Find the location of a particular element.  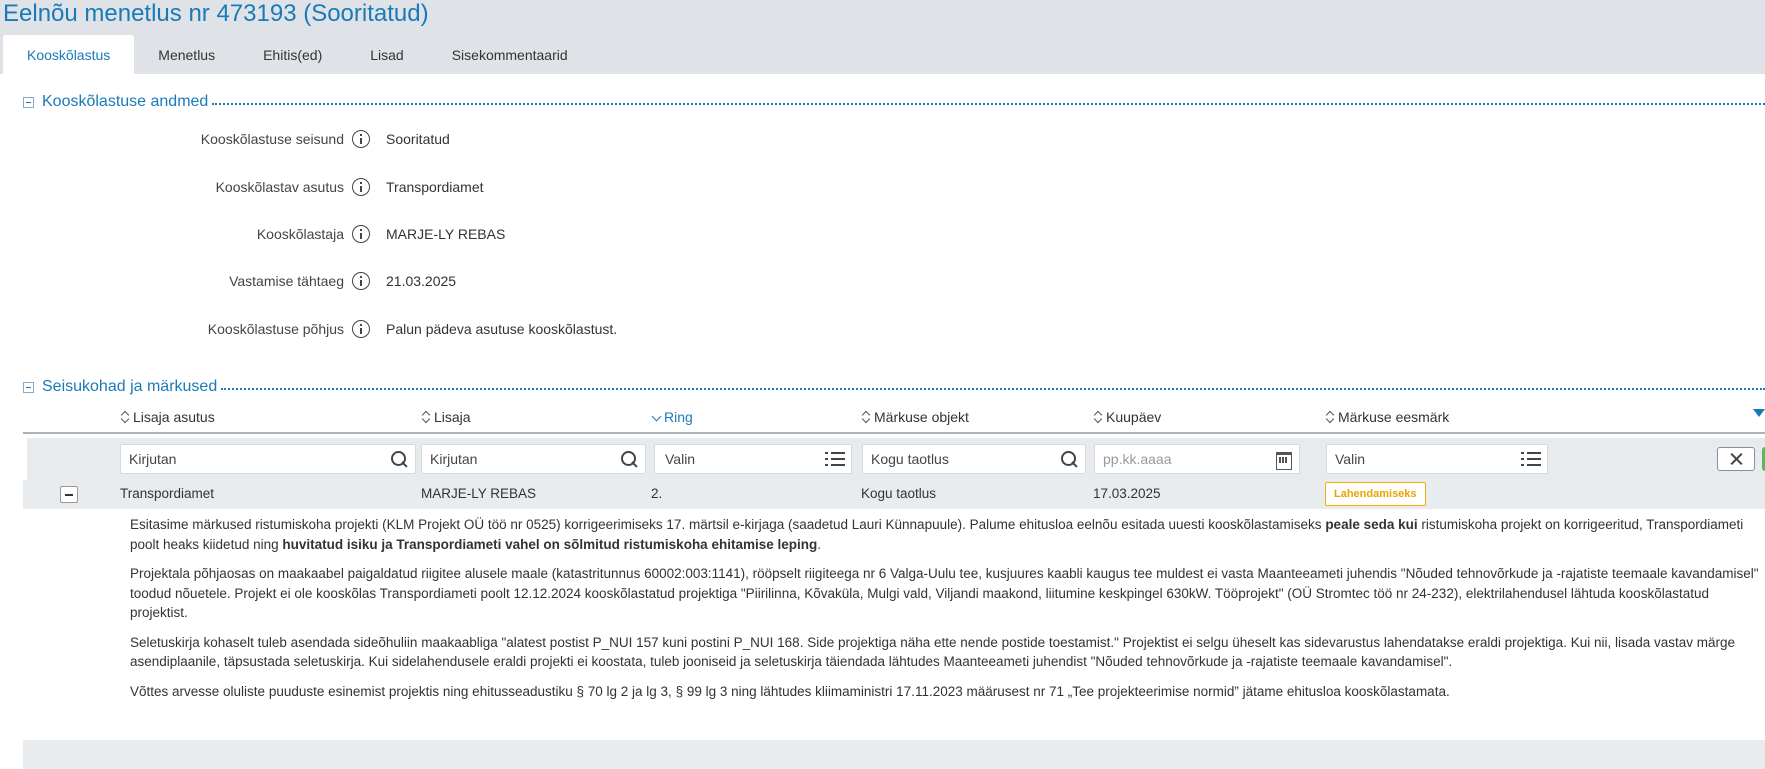

cell-ring: 2. is located at coordinates (657, 493).